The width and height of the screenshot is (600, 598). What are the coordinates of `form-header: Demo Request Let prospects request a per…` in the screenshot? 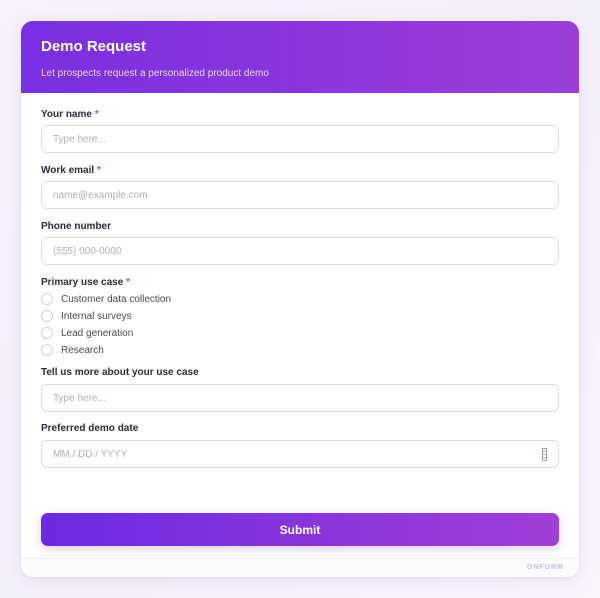 It's located at (300, 57).